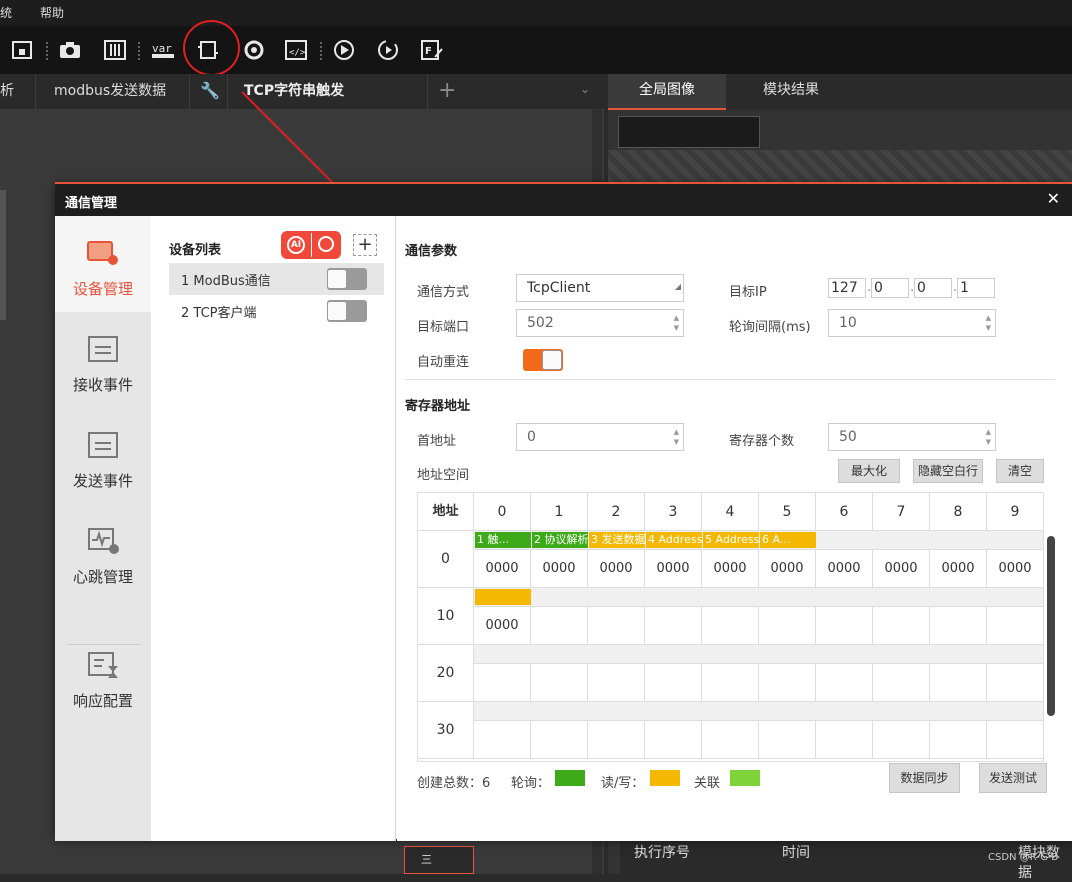 This screenshot has width=1072, height=882. I want to click on grid-chip-empty, so click(503, 597).